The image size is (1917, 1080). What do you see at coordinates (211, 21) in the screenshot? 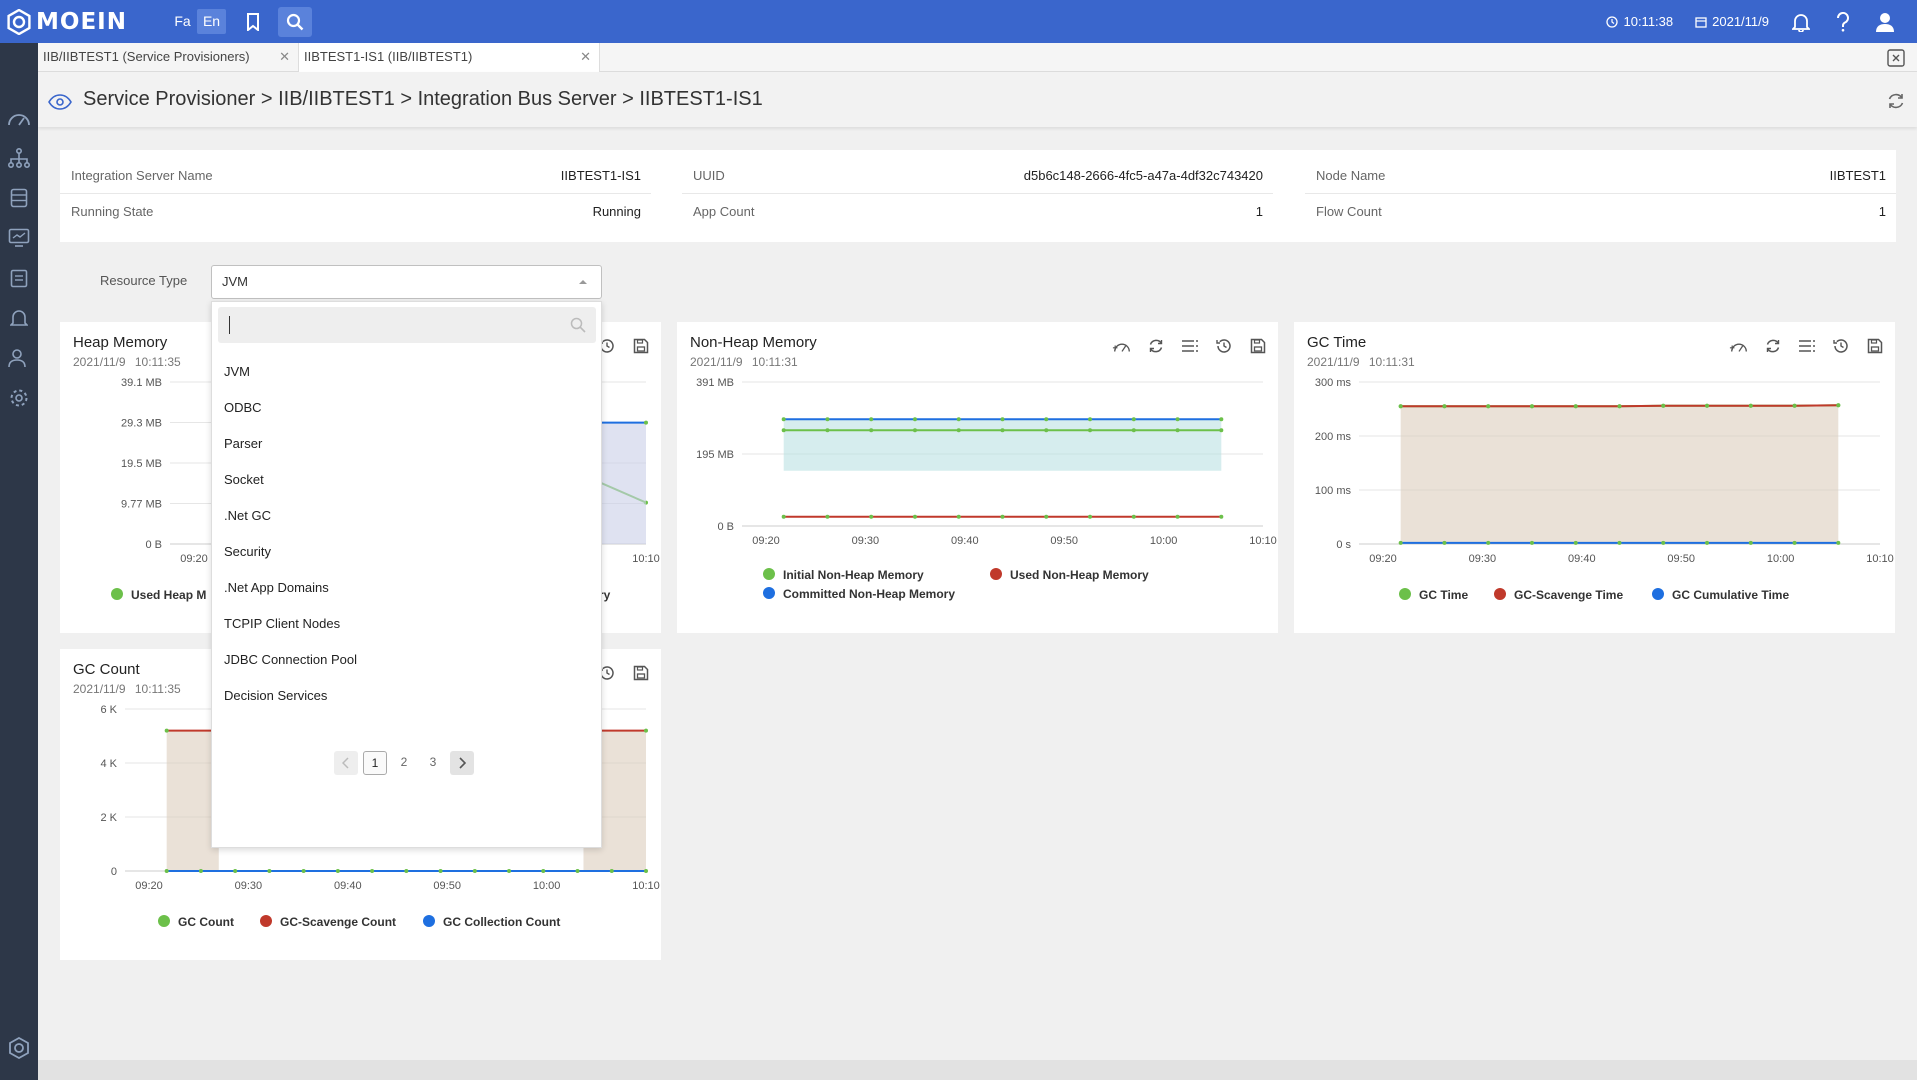
I see `lang-en-button: En` at bounding box center [211, 21].